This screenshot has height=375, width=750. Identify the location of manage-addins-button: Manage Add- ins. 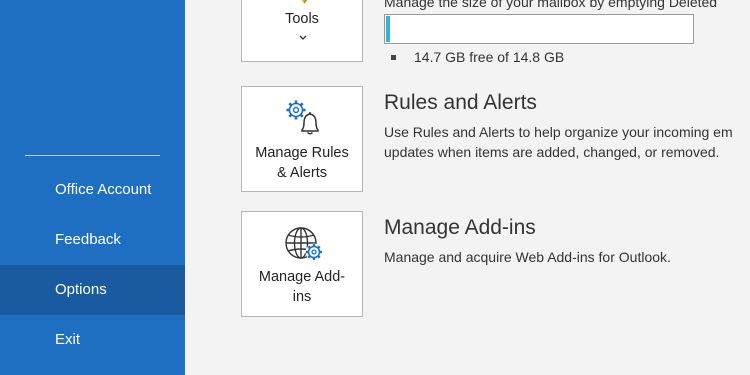
(302, 264).